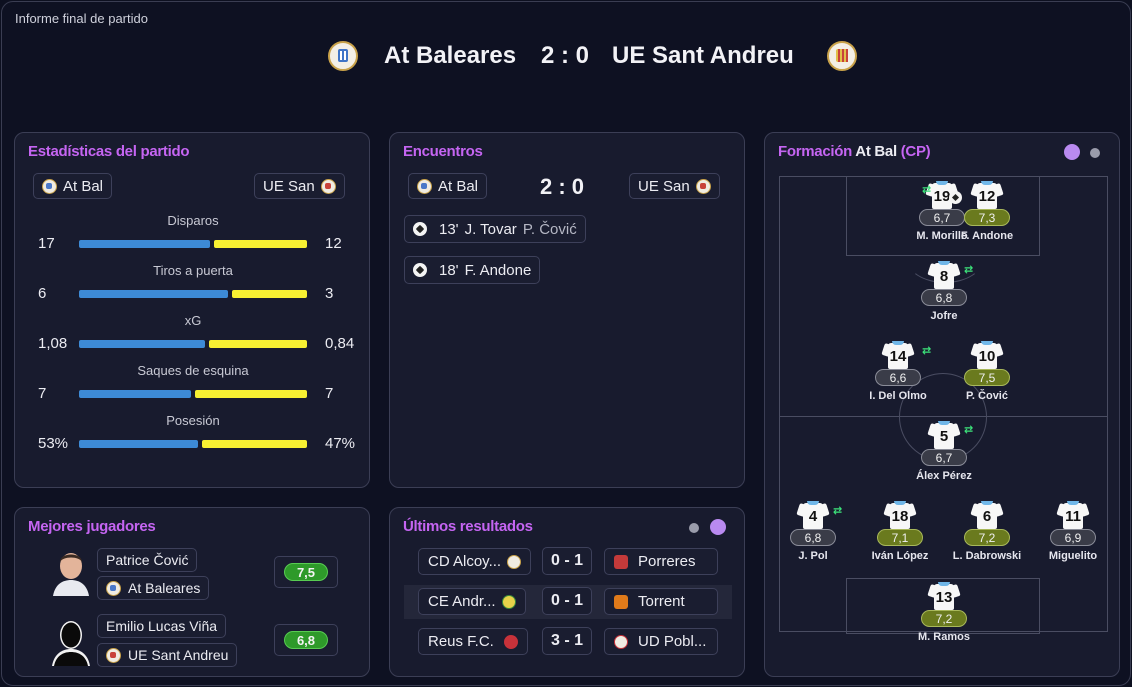 Image resolution: width=1132 pixels, height=687 pixels. What do you see at coordinates (674, 186) in the screenshot?
I see `encounters-away-chip: UE San` at bounding box center [674, 186].